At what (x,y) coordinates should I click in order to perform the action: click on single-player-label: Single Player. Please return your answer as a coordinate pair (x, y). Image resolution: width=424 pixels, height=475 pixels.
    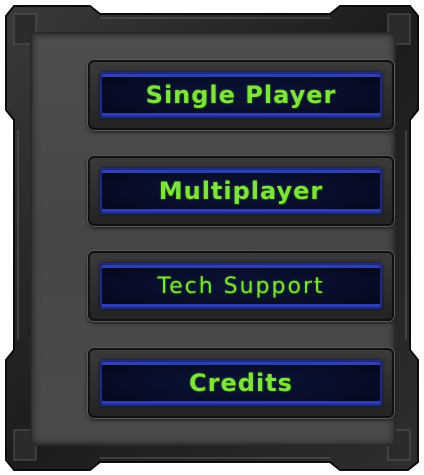
    Looking at the image, I should click on (241, 95).